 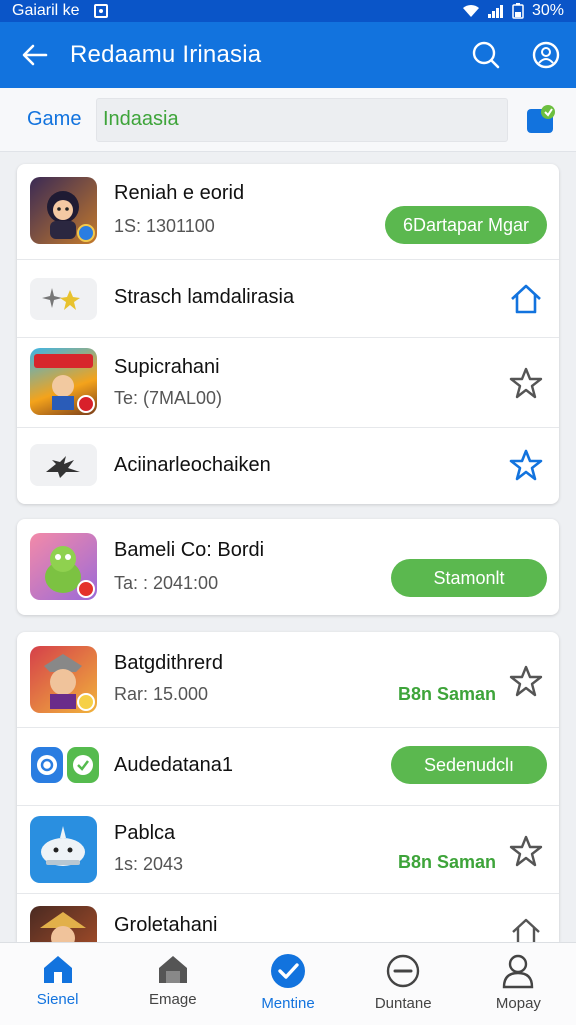 I want to click on nav-item-mentine: Mentine, so click(x=287, y=984).